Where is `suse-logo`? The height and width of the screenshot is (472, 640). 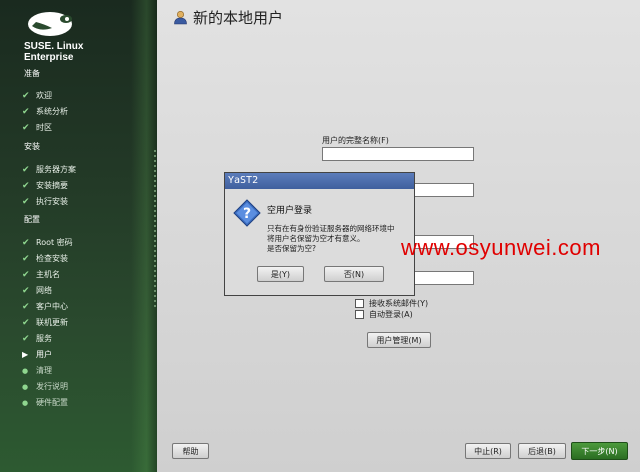
suse-logo is located at coordinates (56, 23).